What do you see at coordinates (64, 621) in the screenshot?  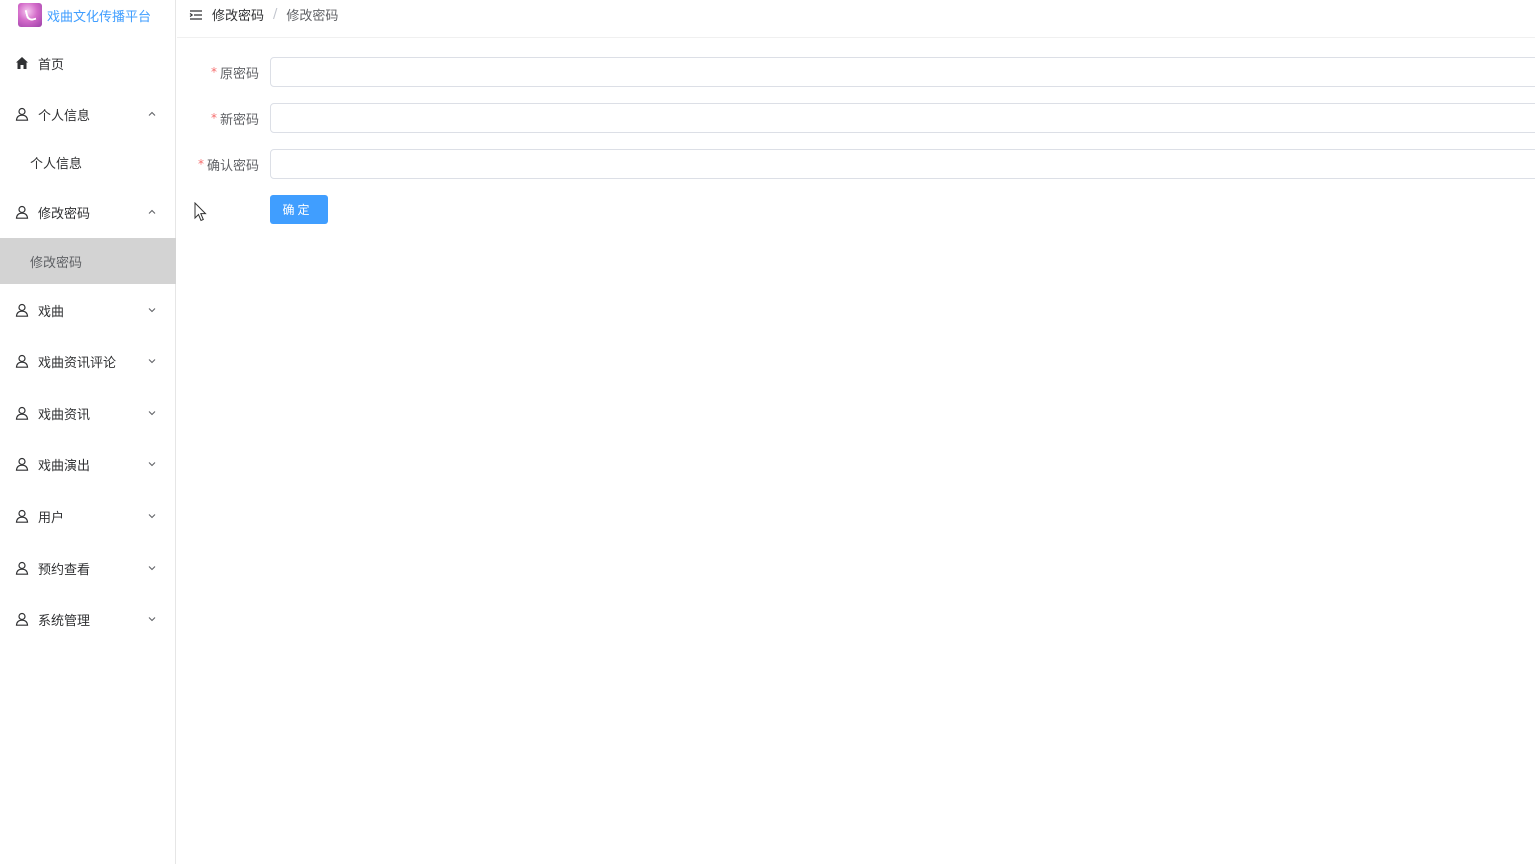 I see `sidebar-item-label: 系统管理` at bounding box center [64, 621].